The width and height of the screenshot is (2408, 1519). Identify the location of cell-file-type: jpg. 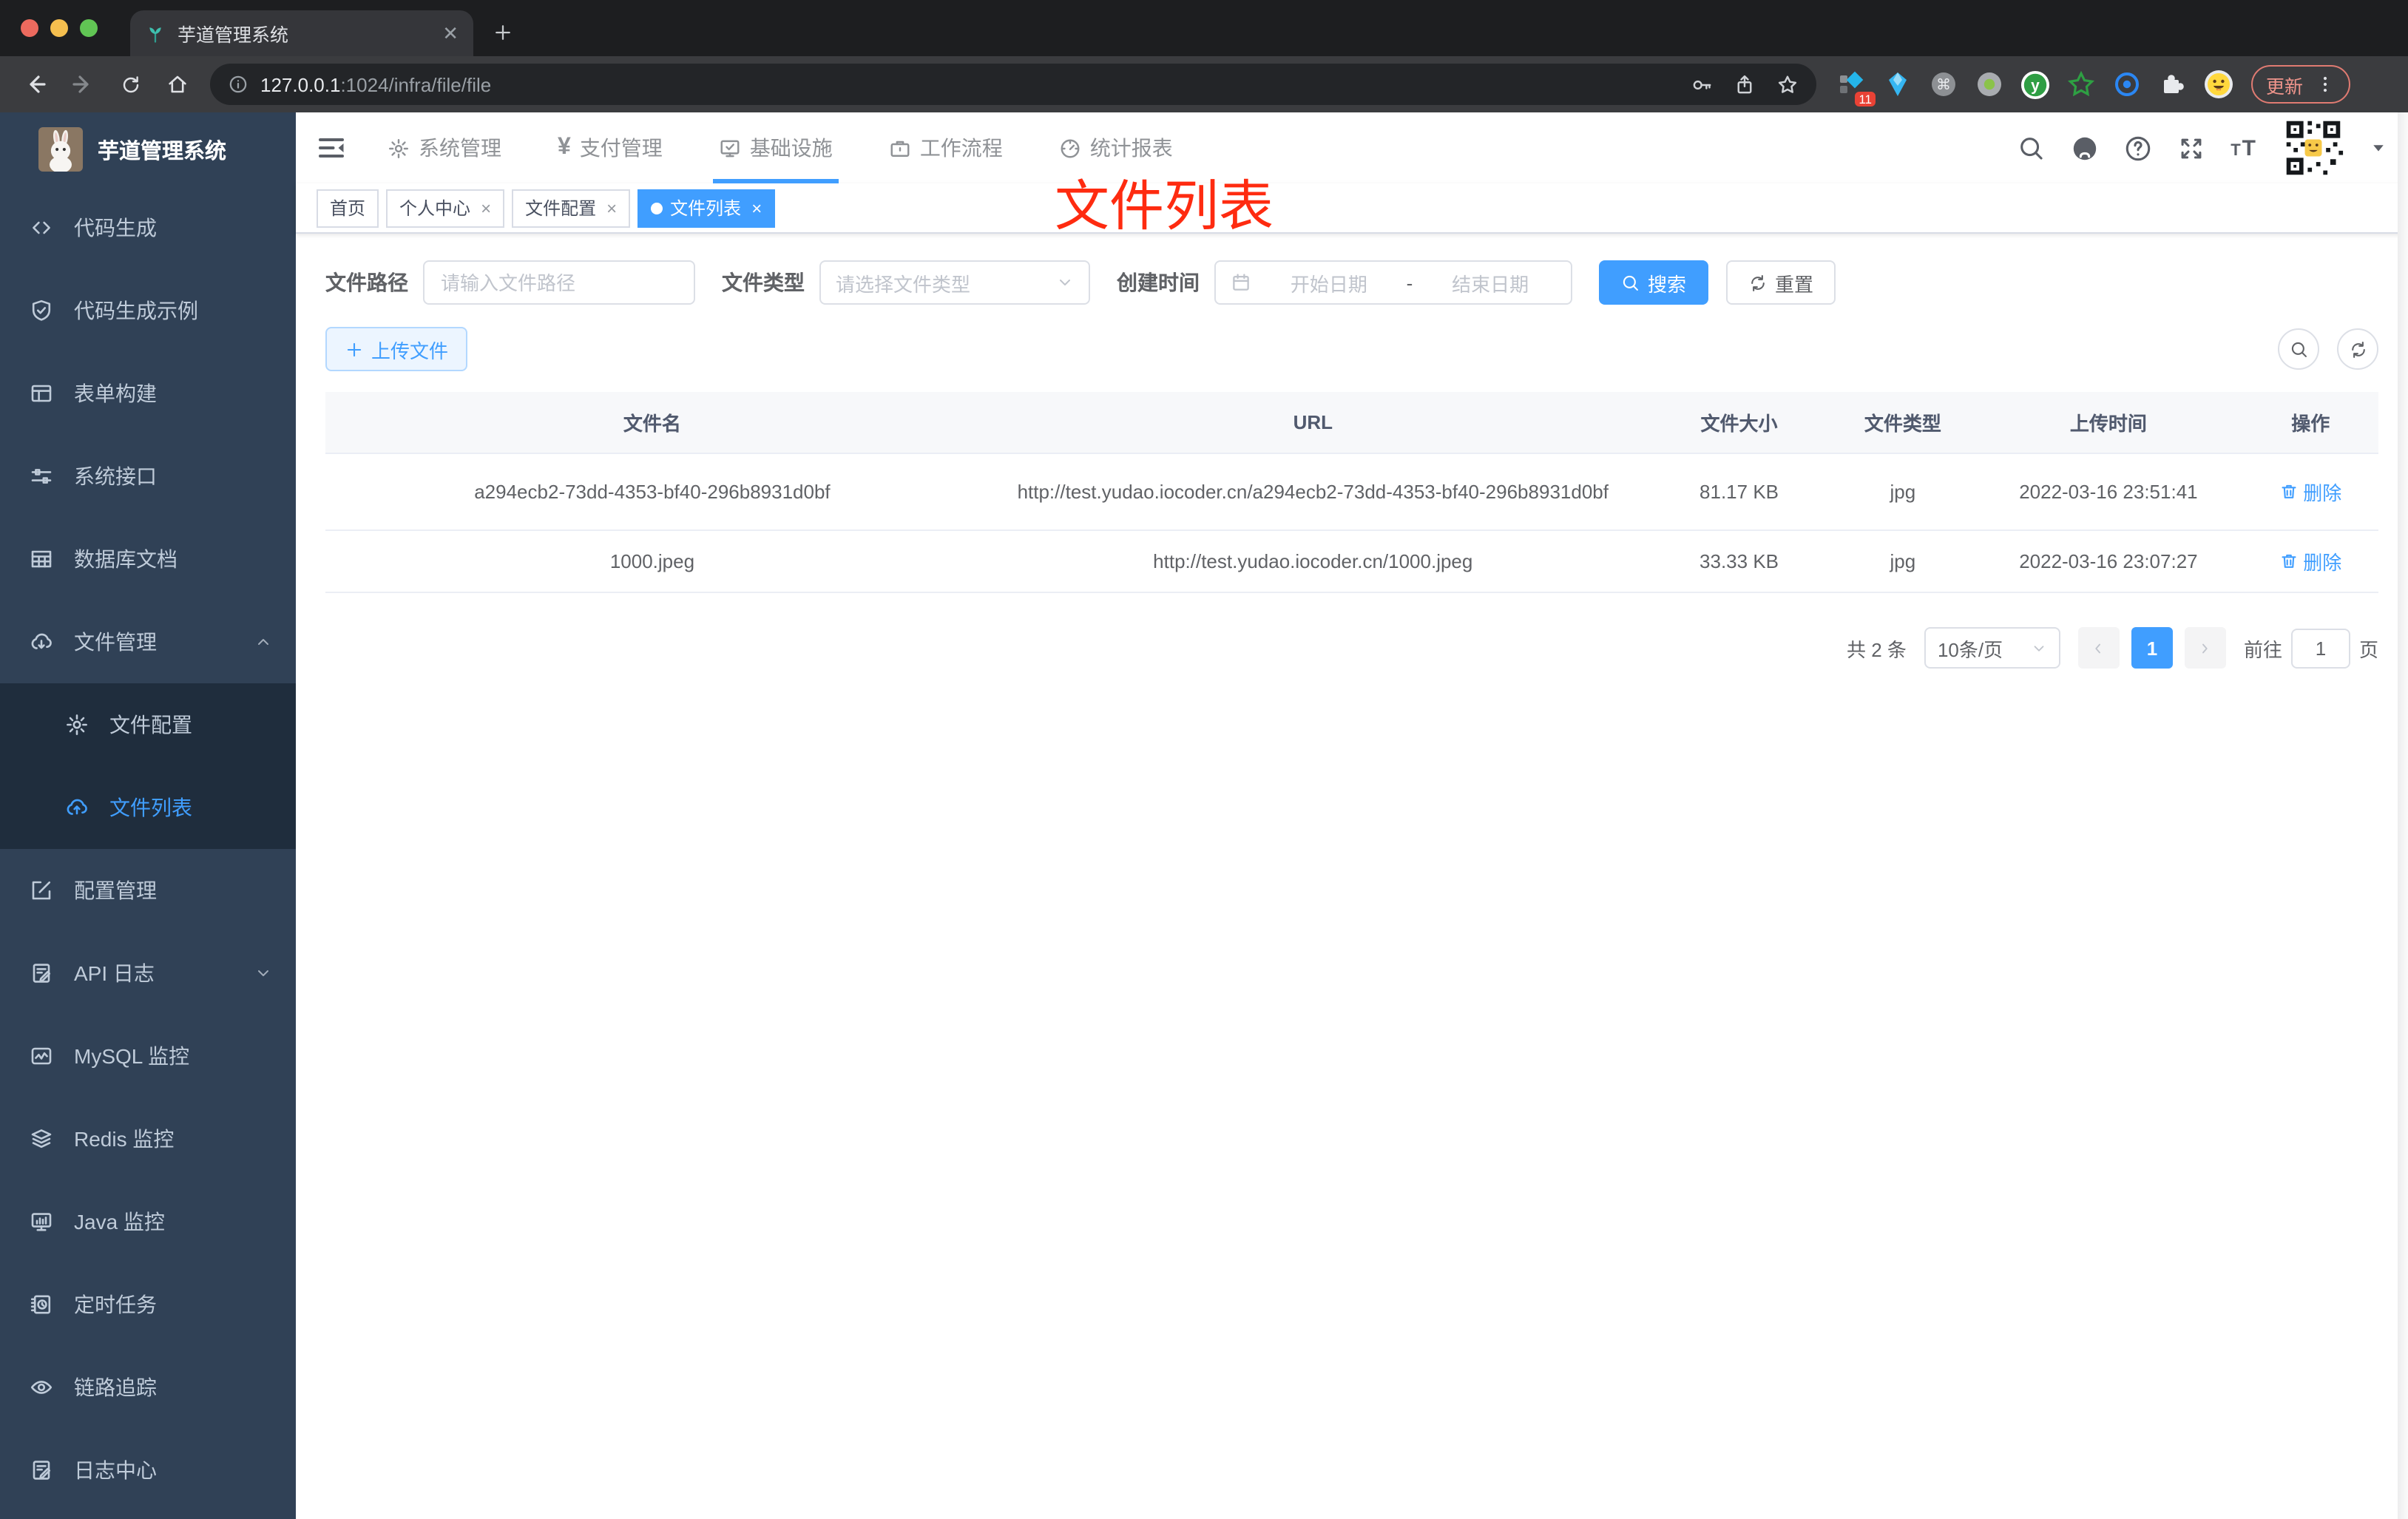
(1903, 492).